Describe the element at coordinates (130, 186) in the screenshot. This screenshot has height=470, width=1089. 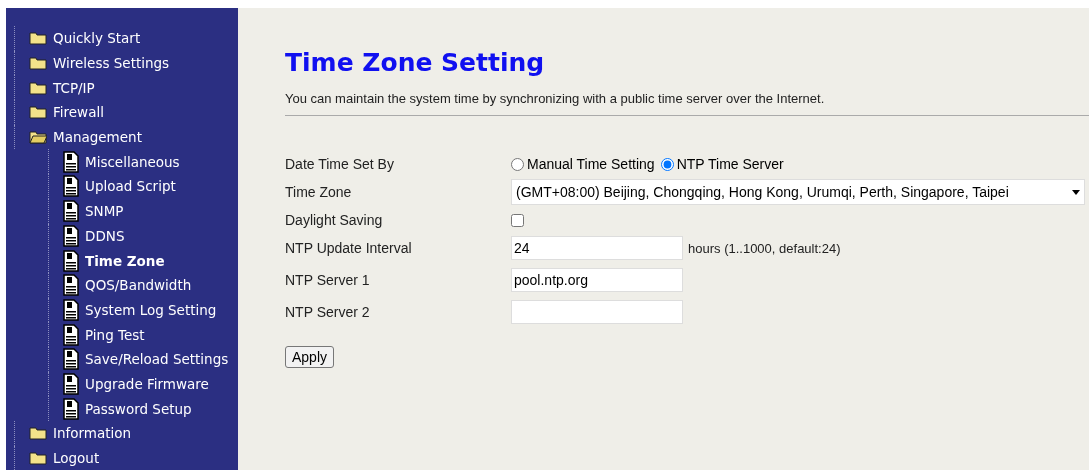
I see `sidebar-item: Upload Script` at that location.